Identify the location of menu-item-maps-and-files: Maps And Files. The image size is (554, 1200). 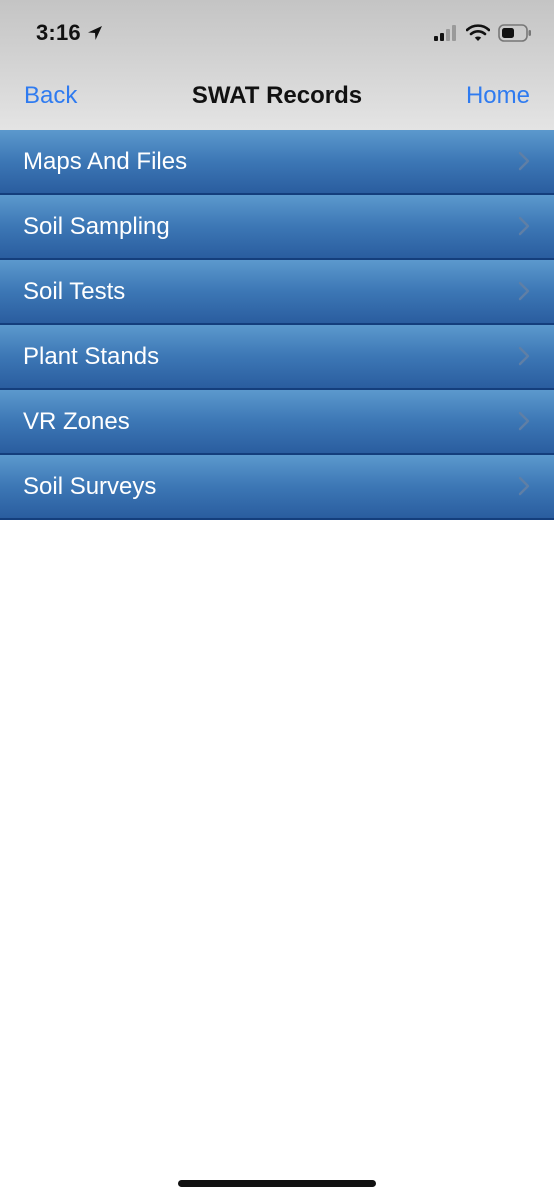
(277, 162).